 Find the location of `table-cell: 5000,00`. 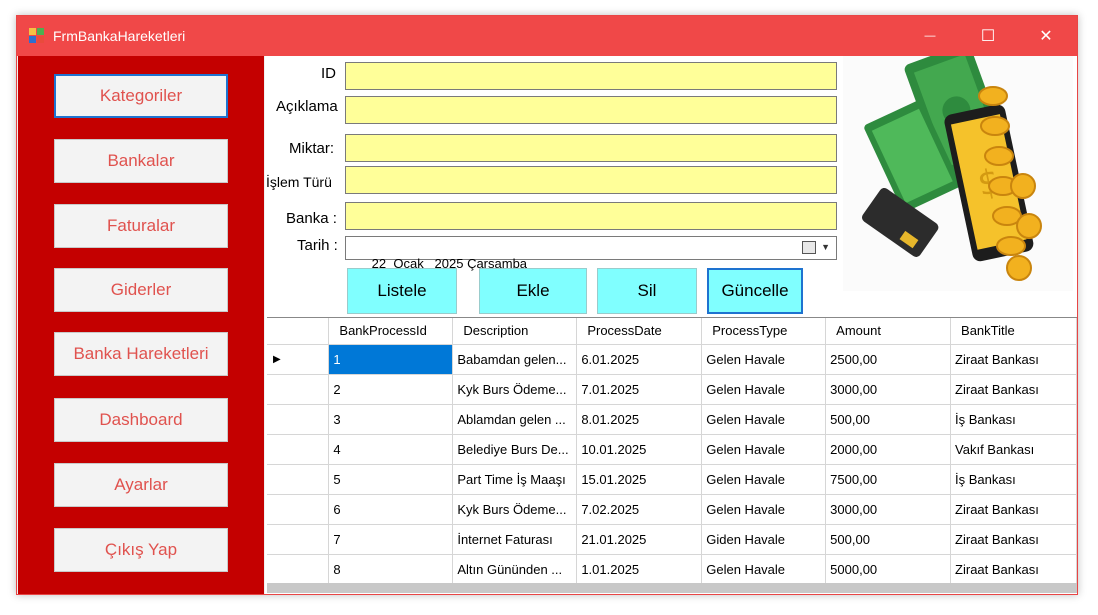

table-cell: 5000,00 is located at coordinates (888, 569).